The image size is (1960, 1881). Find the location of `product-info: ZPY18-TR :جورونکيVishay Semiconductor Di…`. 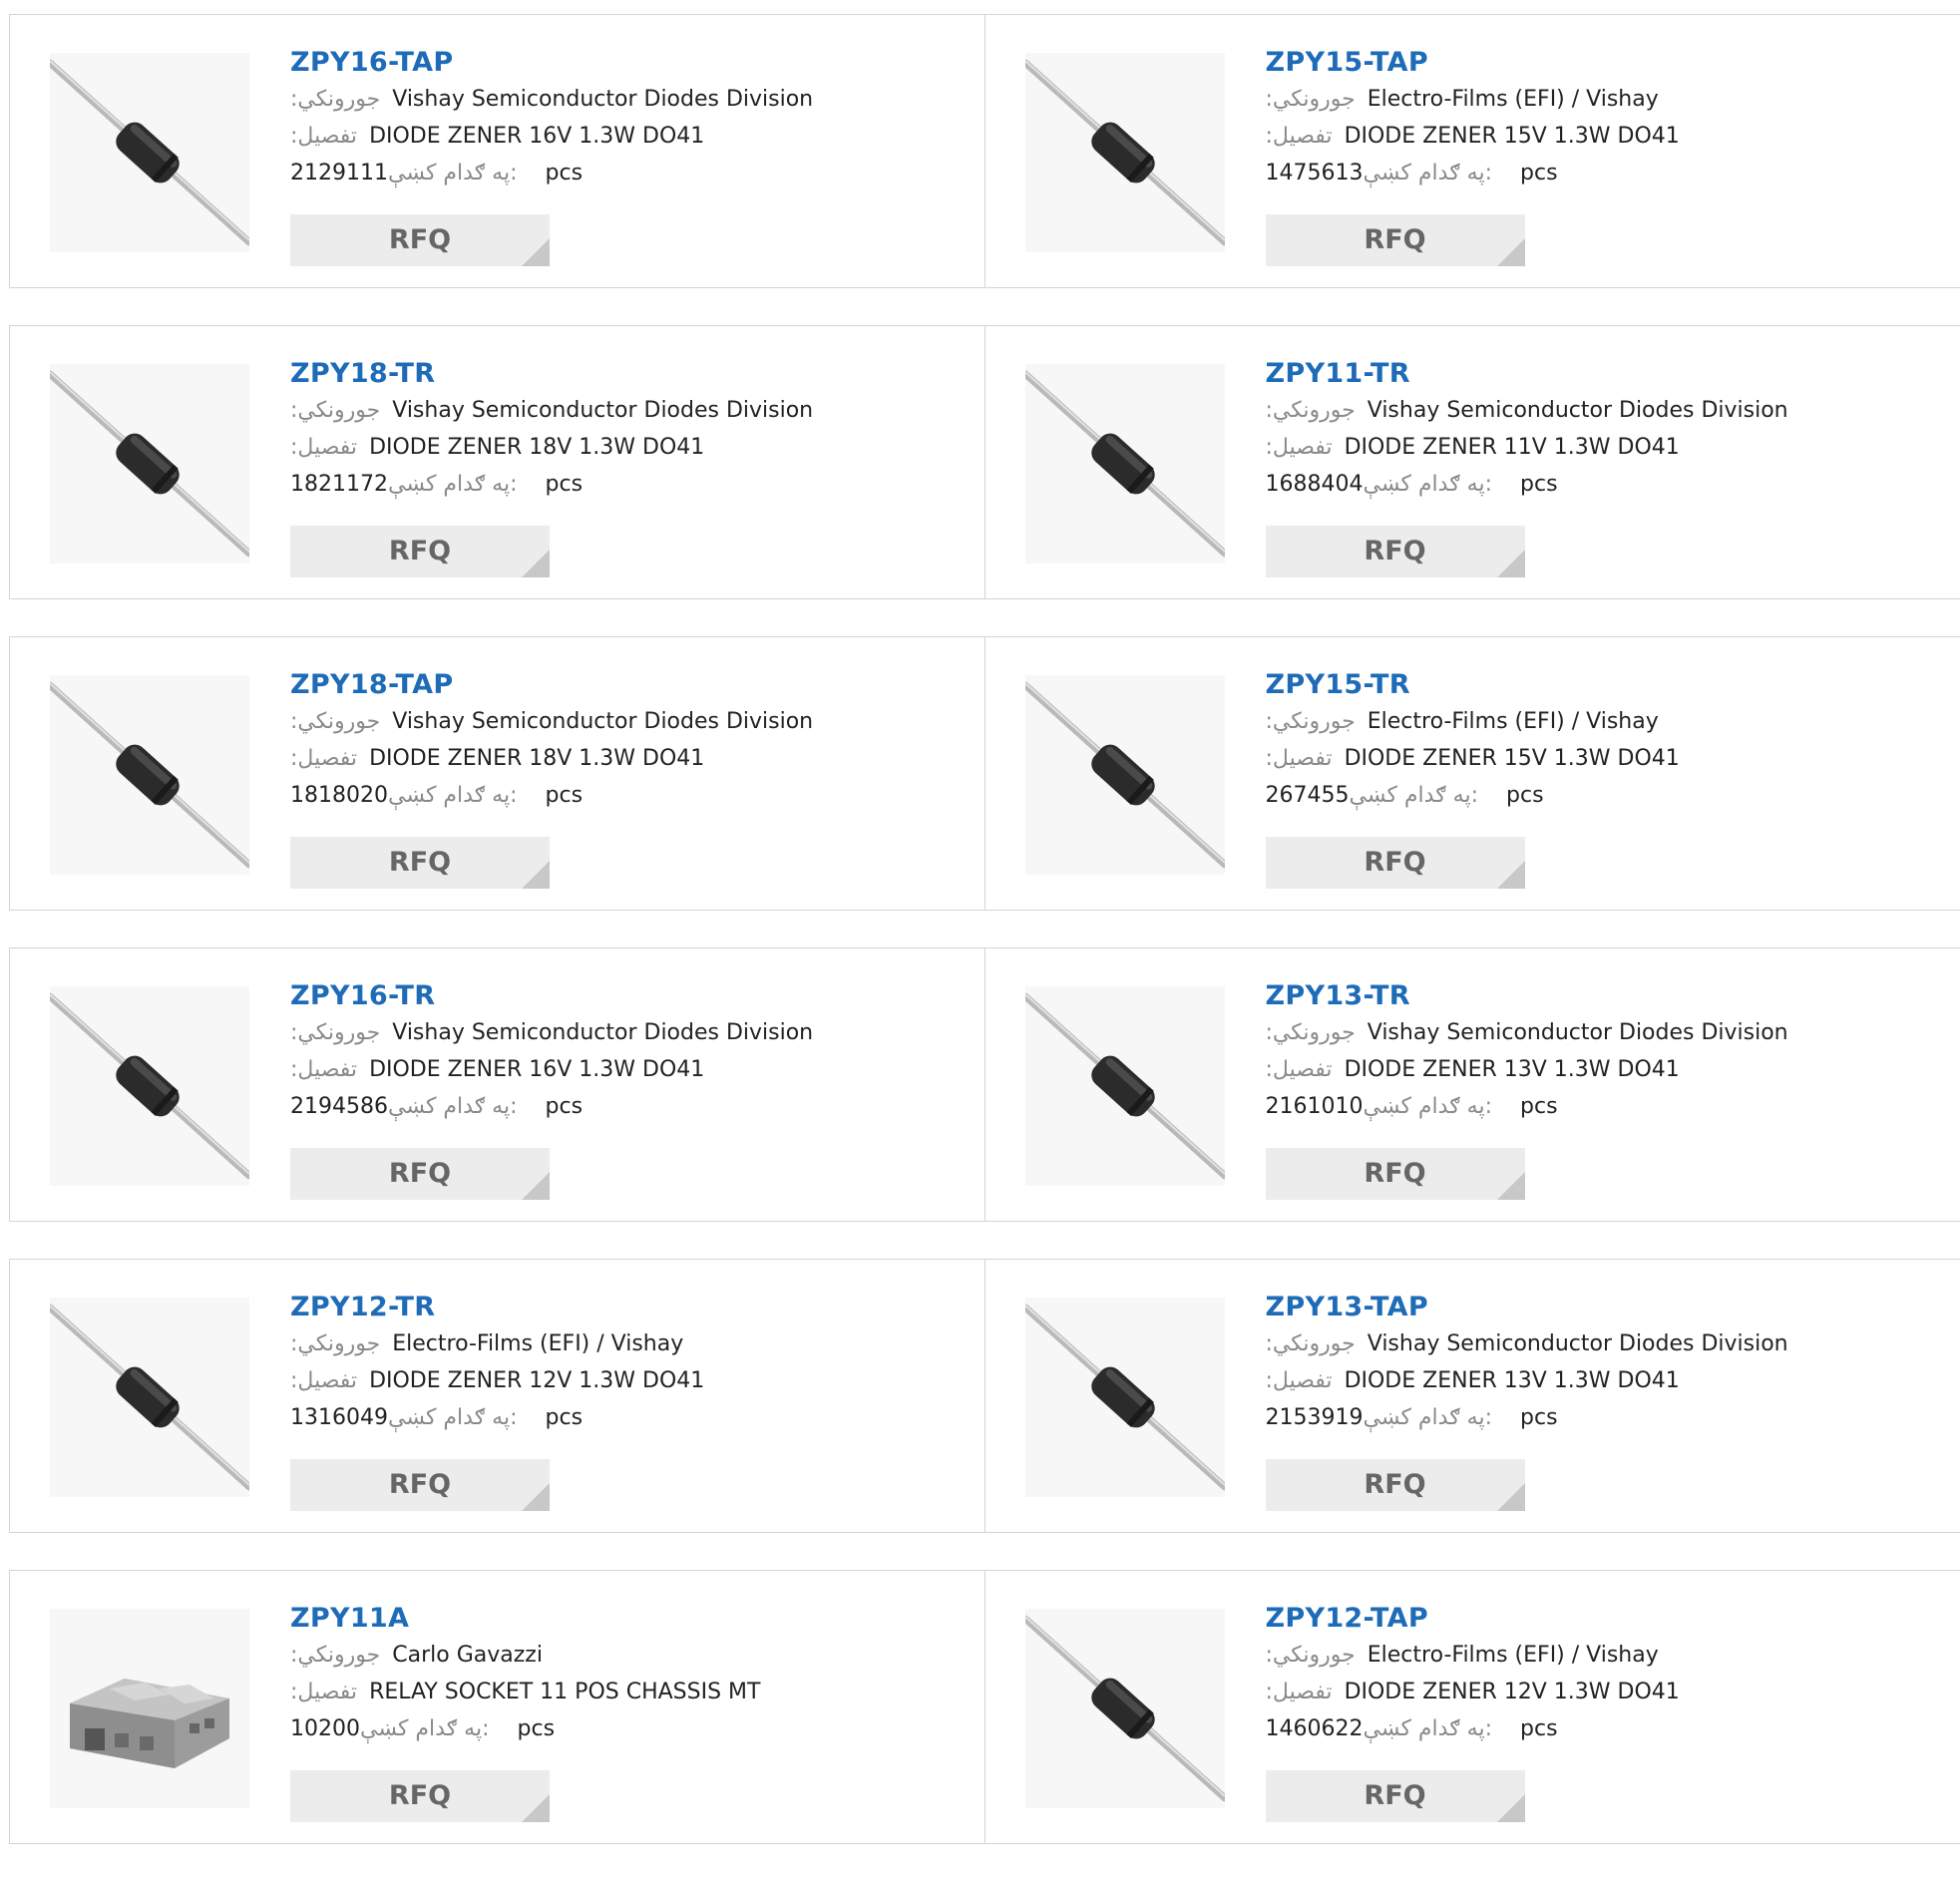

product-info: ZPY18-TR :جورونکيVishay Semiconductor Di… is located at coordinates (620, 430).